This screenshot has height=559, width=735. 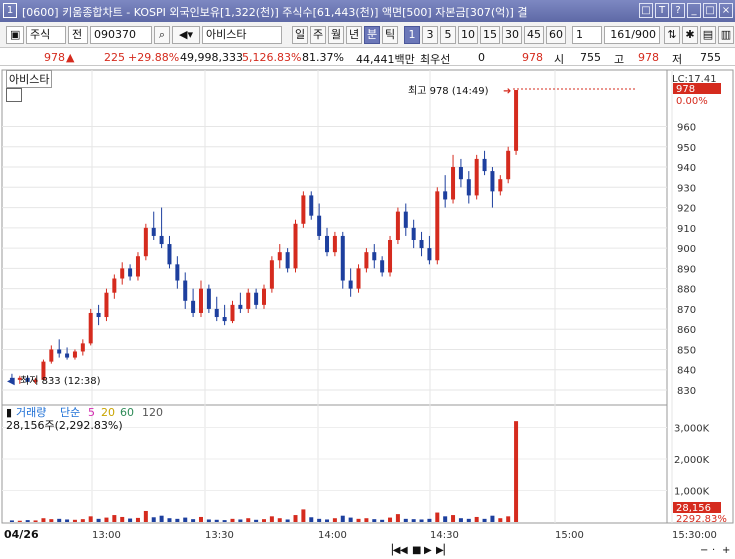 I want to click on interval-45: 45, so click(x=534, y=35).